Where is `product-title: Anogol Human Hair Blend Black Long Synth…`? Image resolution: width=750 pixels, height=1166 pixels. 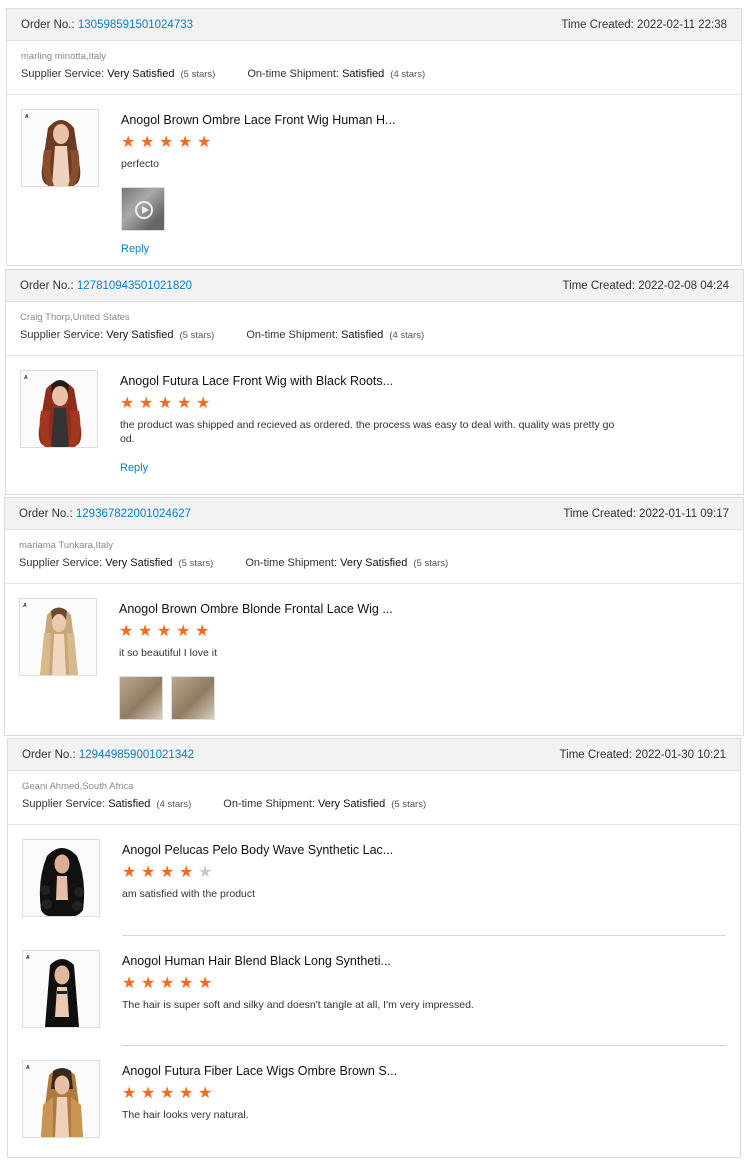
product-title: Anogol Human Hair Blend Black Long Synth… is located at coordinates (424, 961).